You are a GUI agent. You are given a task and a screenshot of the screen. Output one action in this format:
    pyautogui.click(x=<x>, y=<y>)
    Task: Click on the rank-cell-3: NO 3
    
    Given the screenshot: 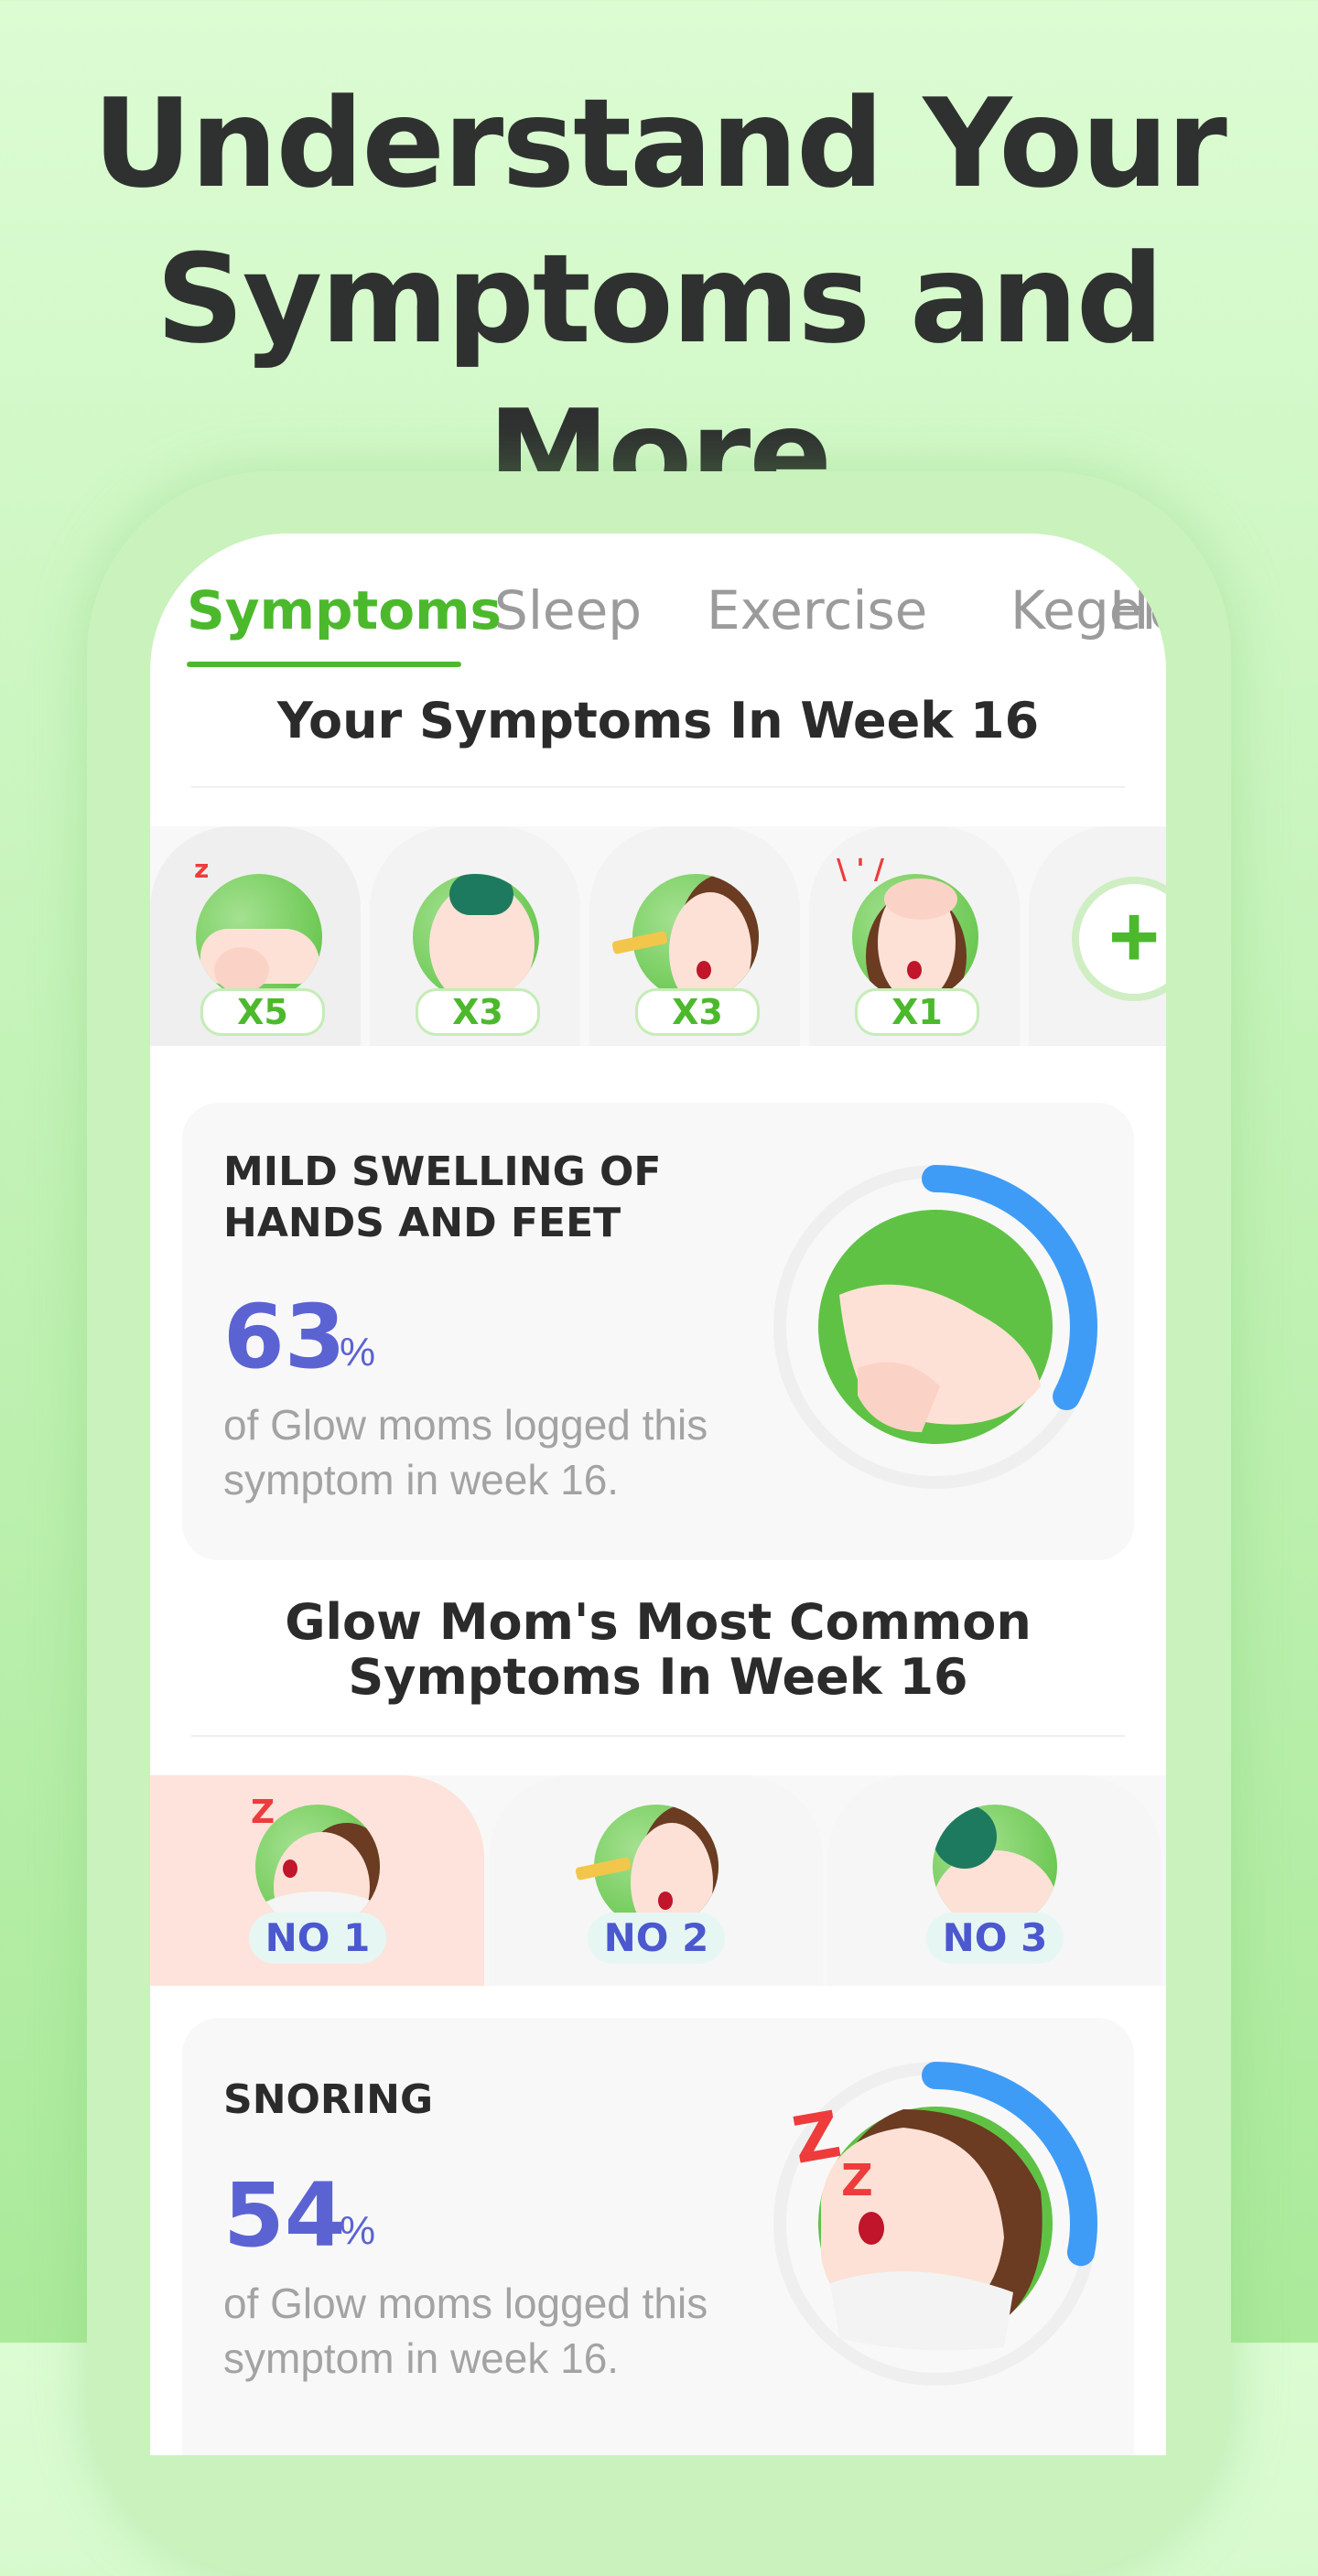 What is the action you would take?
    pyautogui.click(x=994, y=1881)
    